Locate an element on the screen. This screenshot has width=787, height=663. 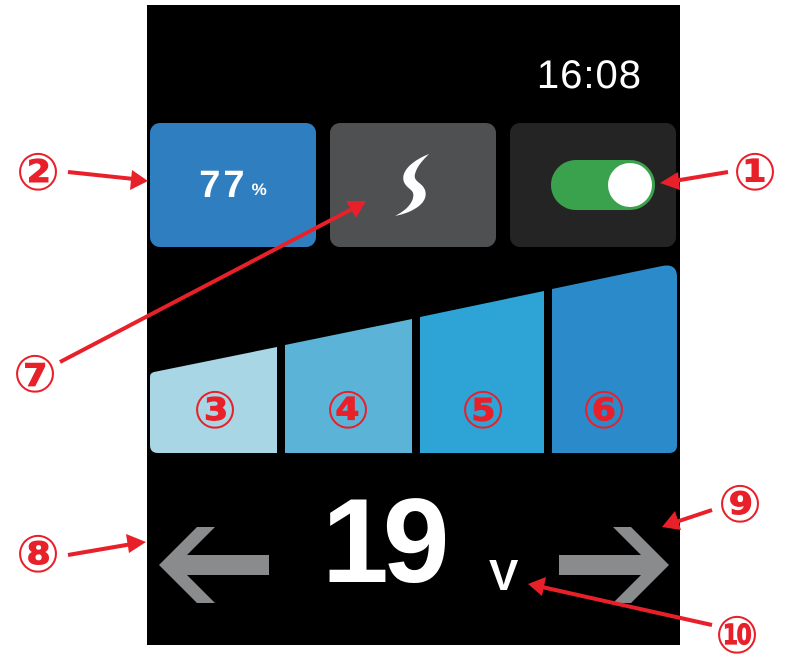
level-label-5: ⑤ is located at coordinates (483, 411).